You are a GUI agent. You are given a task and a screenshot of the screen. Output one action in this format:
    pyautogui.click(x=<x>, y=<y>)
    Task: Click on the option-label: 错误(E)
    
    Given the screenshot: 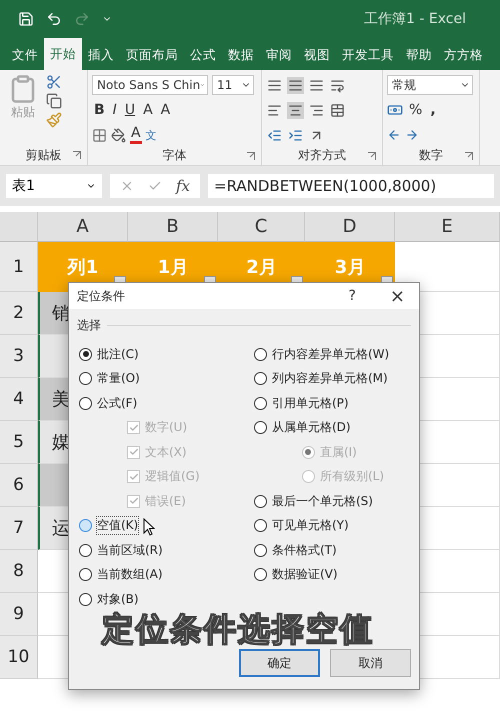 What is the action you would take?
    pyautogui.click(x=165, y=501)
    